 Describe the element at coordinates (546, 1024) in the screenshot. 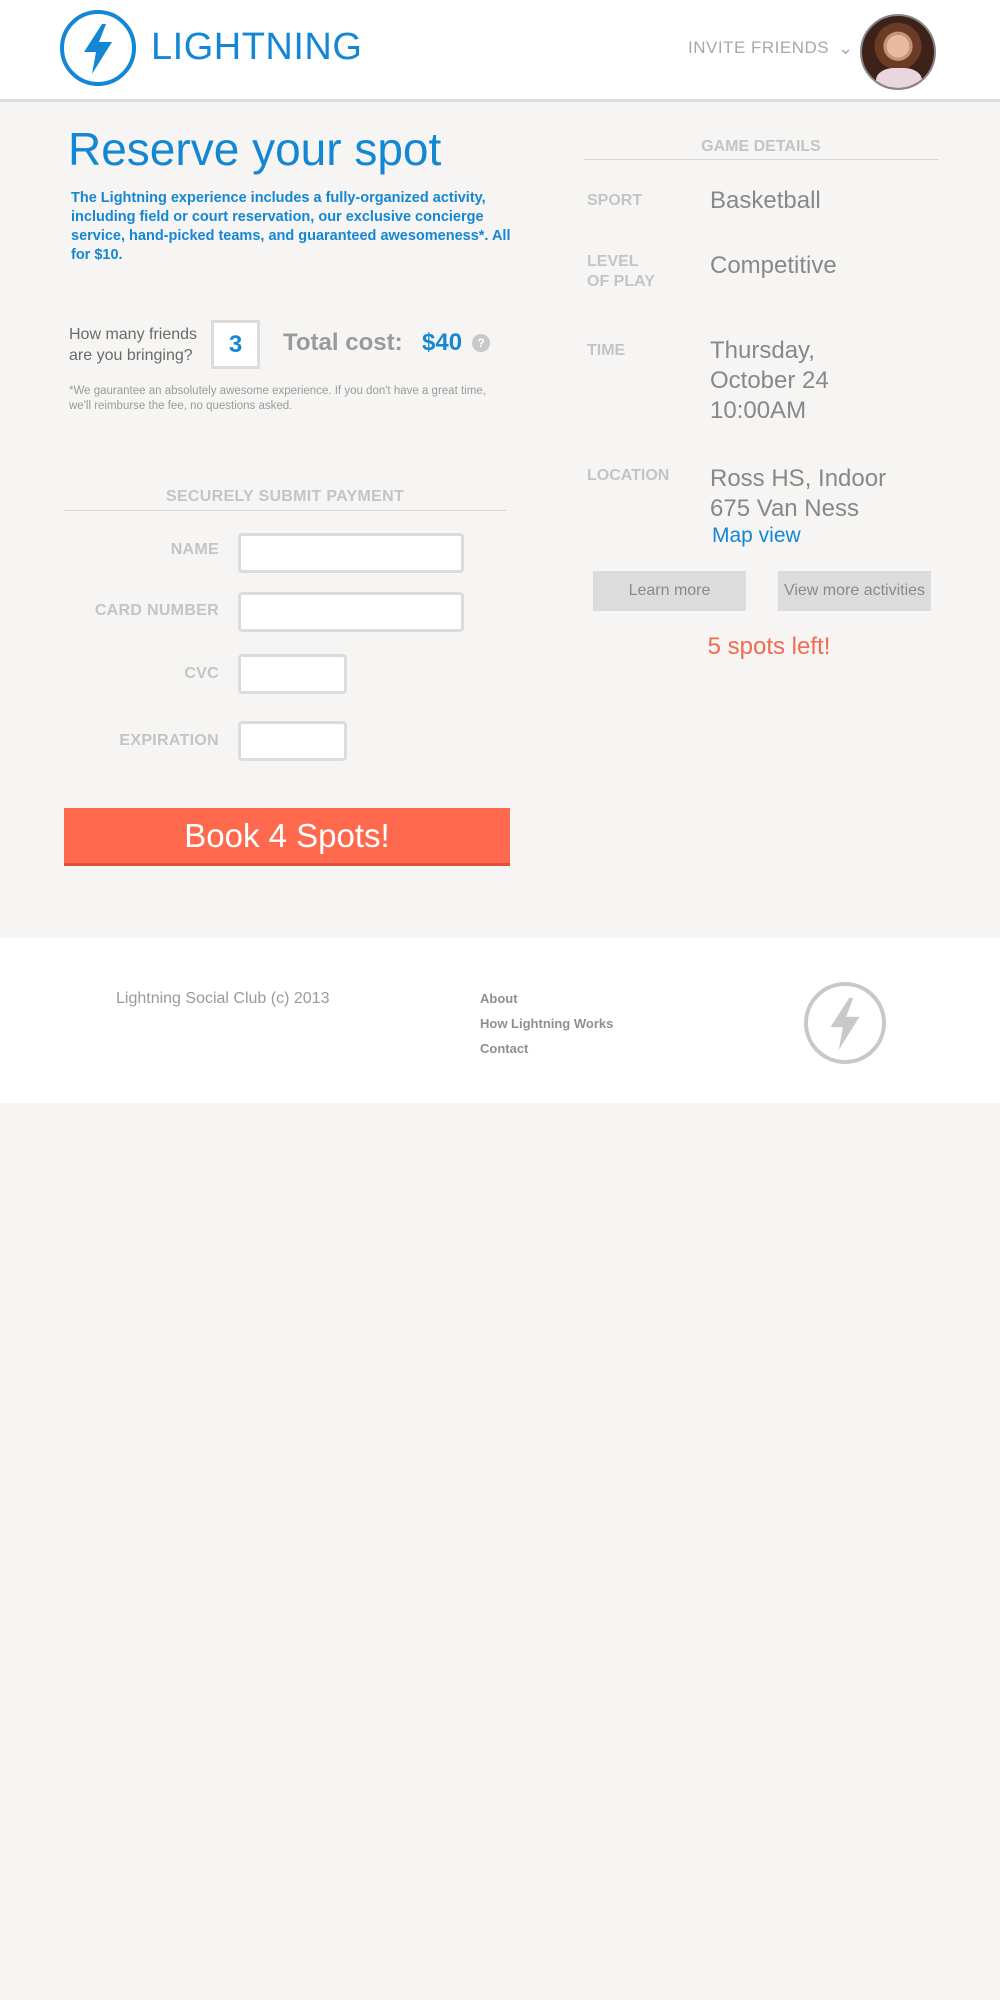

I see `footer-link-how-it-works: How Lightning Works` at that location.